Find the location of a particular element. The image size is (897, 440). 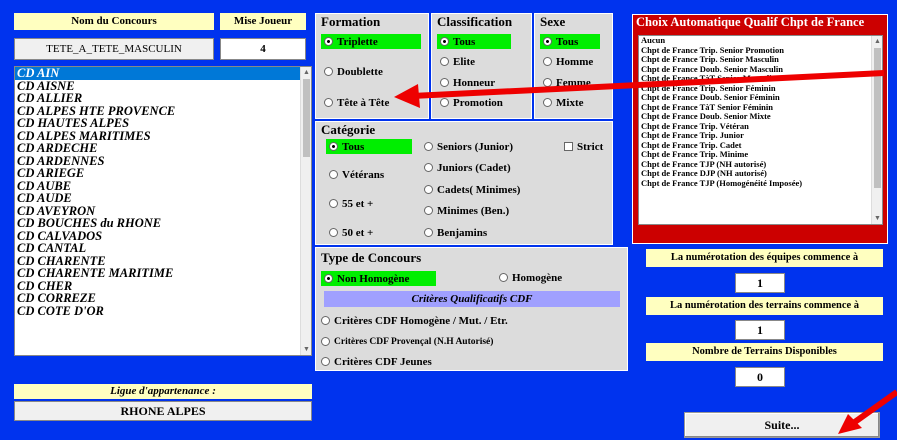

categorie-50-plus: 50 et + is located at coordinates (349, 232).